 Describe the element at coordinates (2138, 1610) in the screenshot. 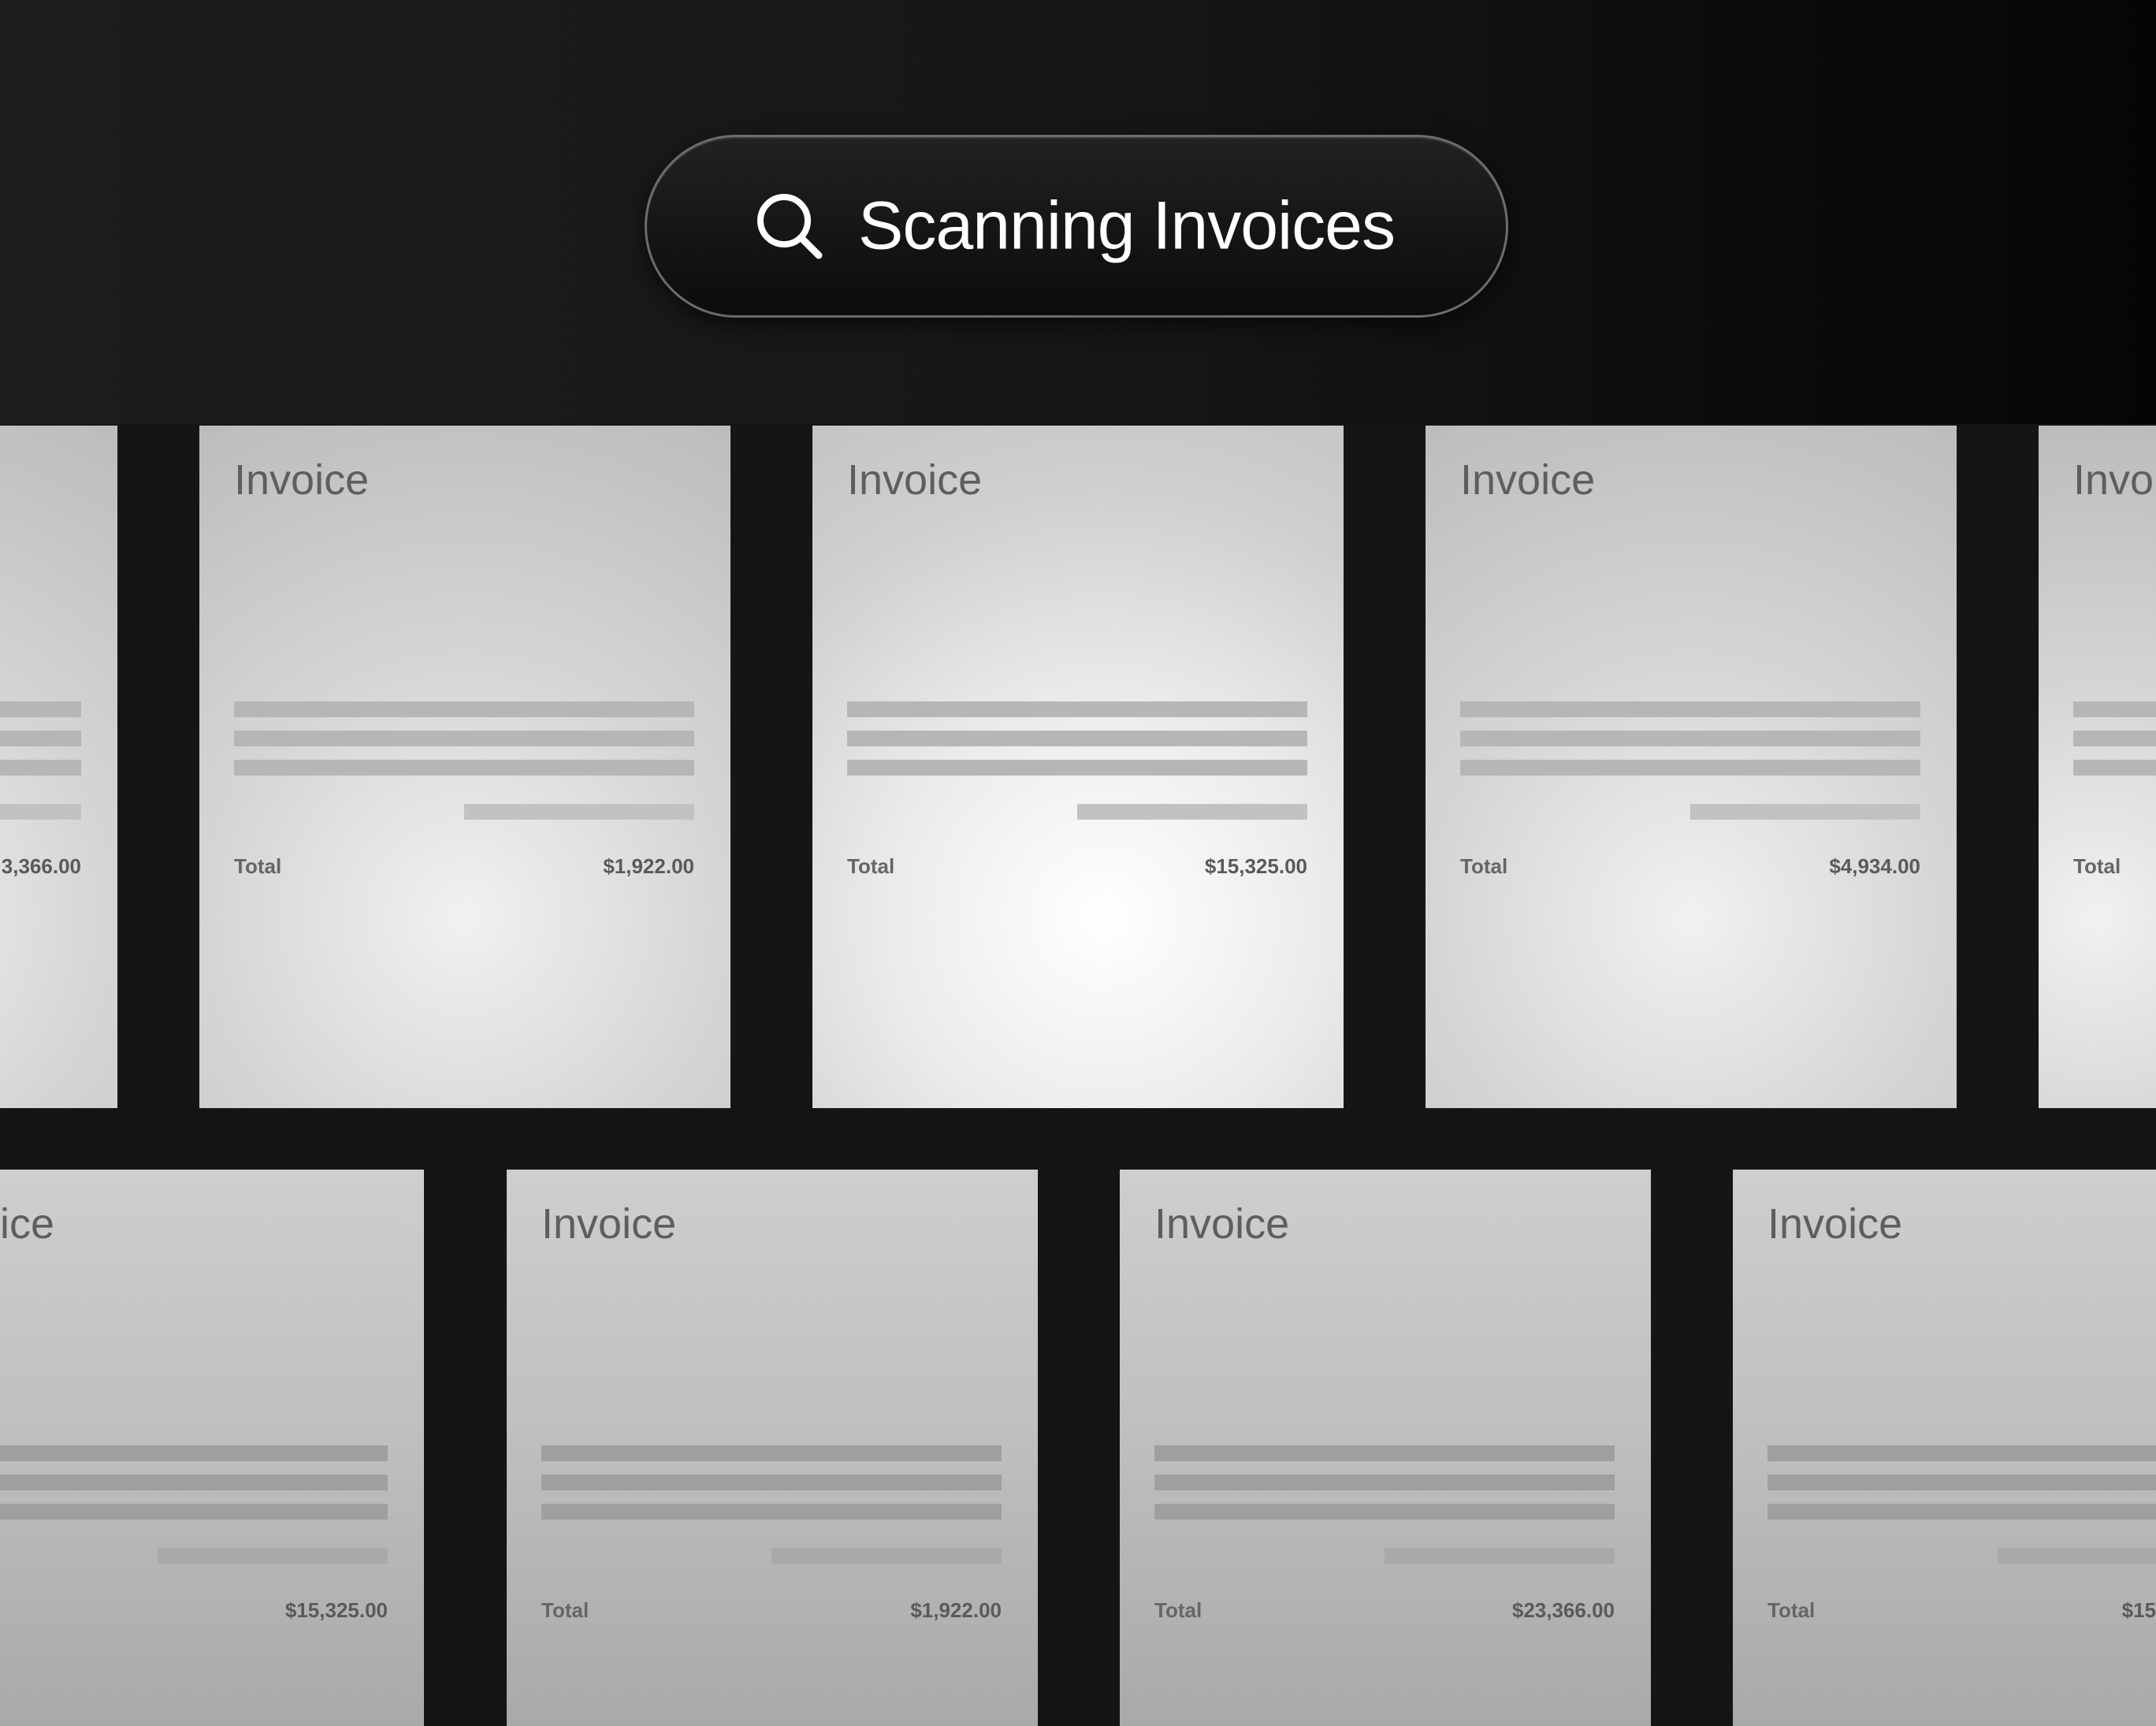

I see `invoice-total-amount: $15` at that location.